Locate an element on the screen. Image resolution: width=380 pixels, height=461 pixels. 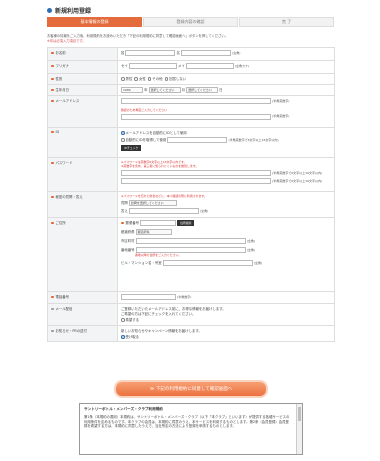
title-bullet-icon is located at coordinates (49, 10).